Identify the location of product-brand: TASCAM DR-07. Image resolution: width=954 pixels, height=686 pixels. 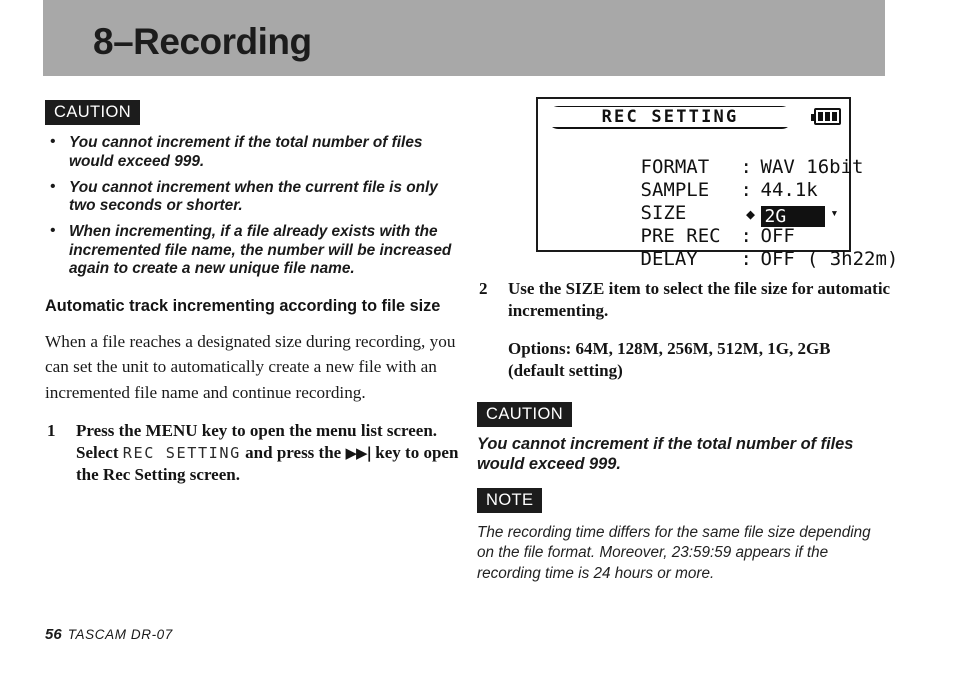
(120, 634).